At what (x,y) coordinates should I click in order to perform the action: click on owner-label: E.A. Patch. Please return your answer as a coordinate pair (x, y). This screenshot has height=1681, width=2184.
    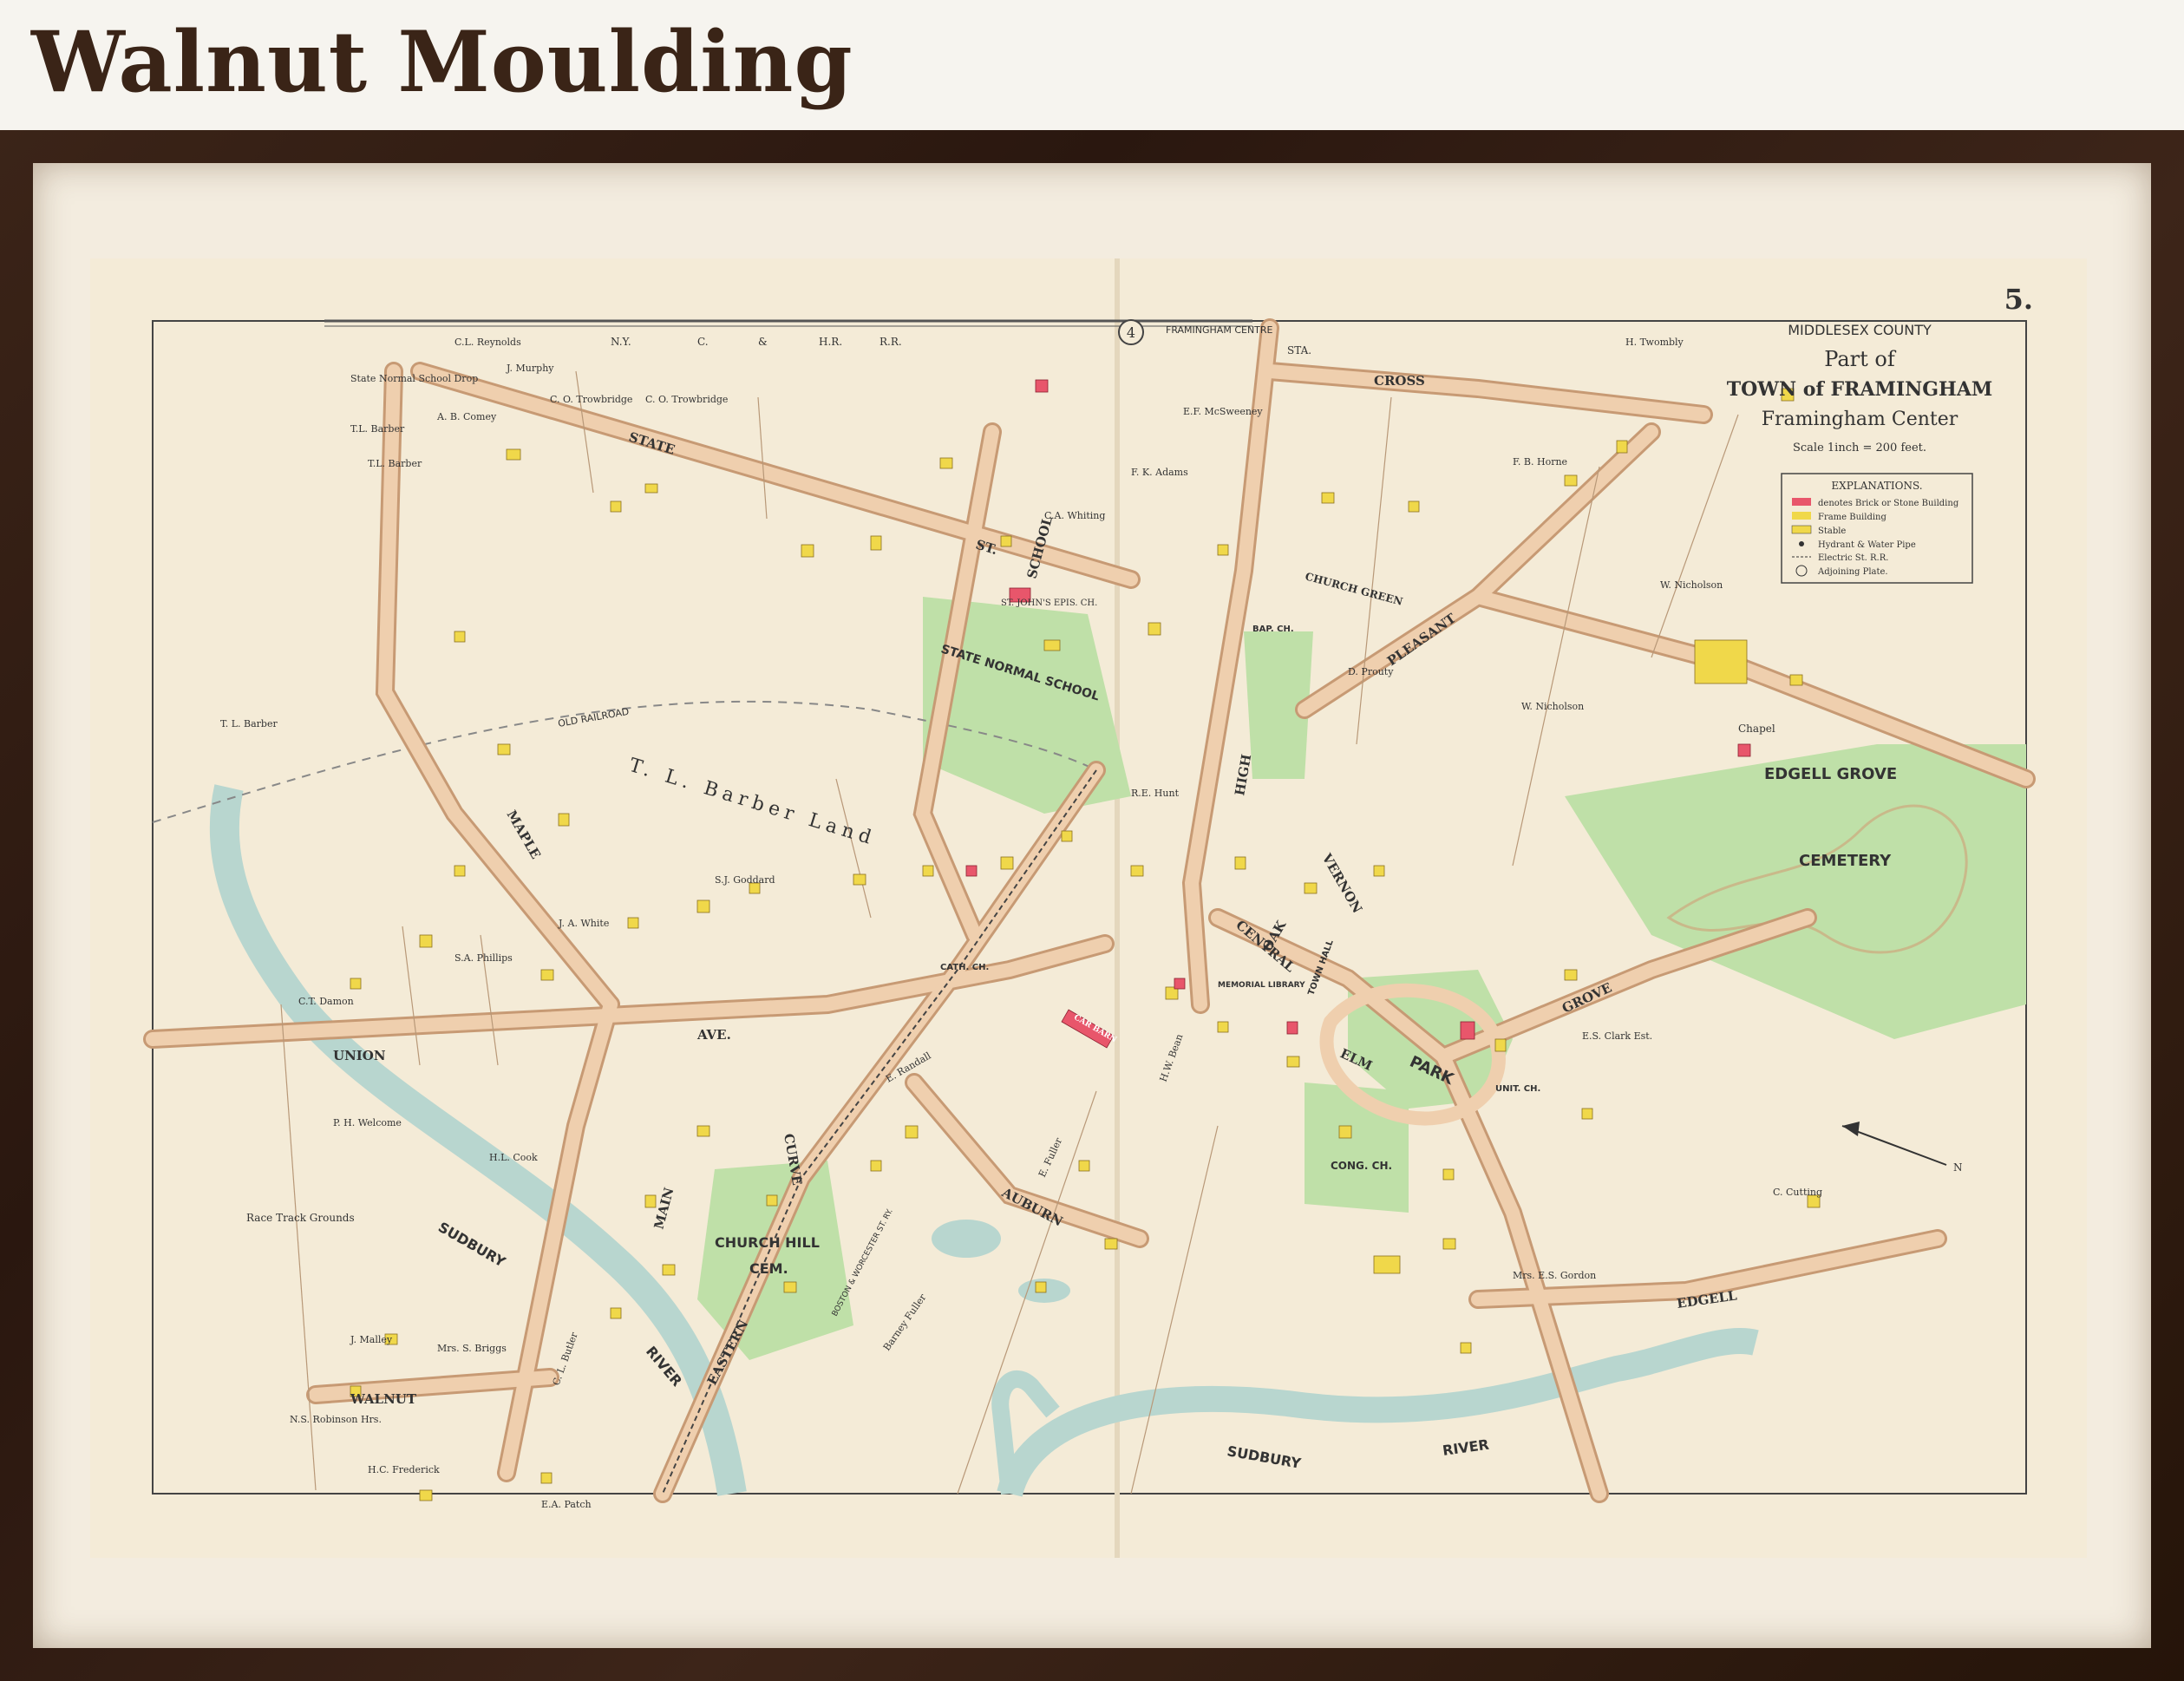
    Looking at the image, I should click on (566, 1504).